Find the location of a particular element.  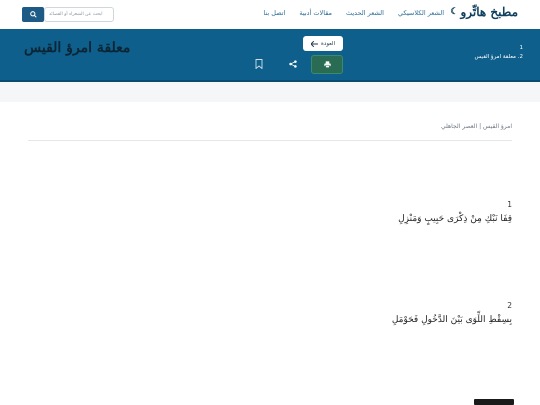

print-button is located at coordinates (327, 64).